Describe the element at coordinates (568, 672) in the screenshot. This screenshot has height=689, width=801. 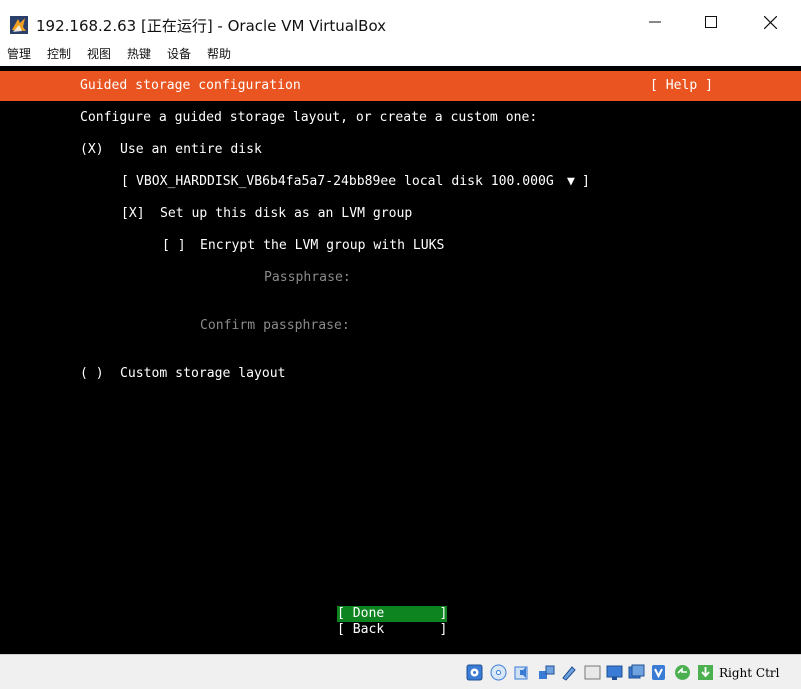
I see `usb-icon` at that location.